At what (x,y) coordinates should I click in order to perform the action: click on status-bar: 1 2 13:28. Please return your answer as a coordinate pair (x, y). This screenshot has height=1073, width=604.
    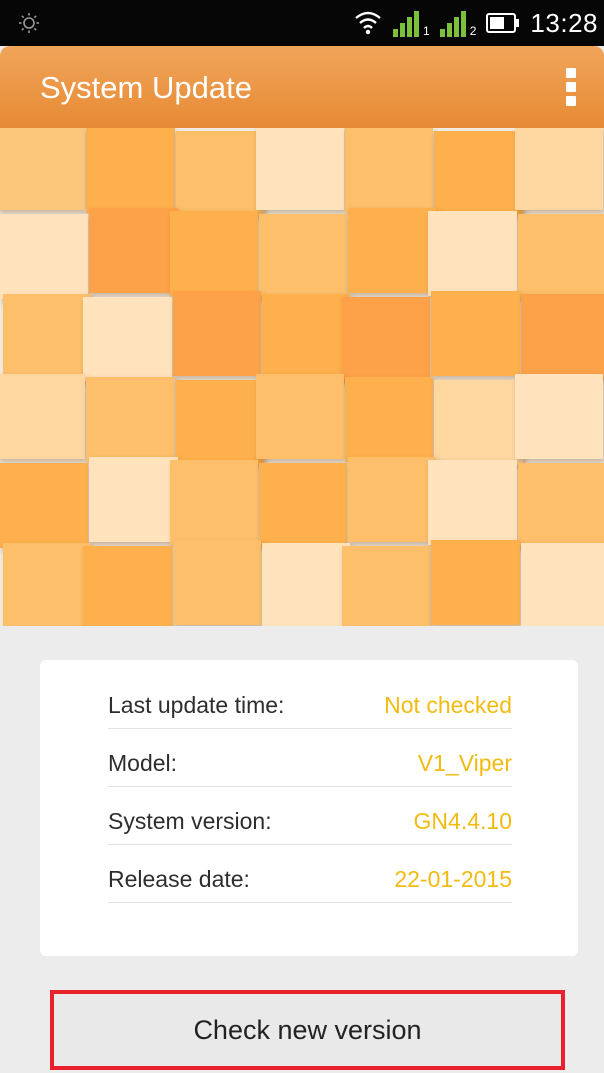
    Looking at the image, I should click on (302, 23).